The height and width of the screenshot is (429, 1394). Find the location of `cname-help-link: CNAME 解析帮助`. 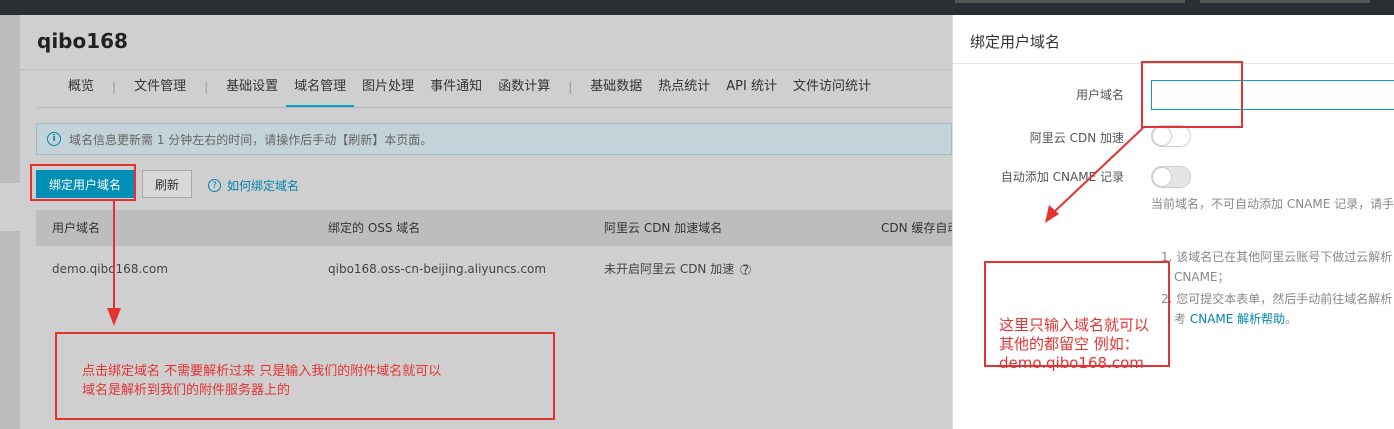

cname-help-link: CNAME 解析帮助 is located at coordinates (1237, 319).